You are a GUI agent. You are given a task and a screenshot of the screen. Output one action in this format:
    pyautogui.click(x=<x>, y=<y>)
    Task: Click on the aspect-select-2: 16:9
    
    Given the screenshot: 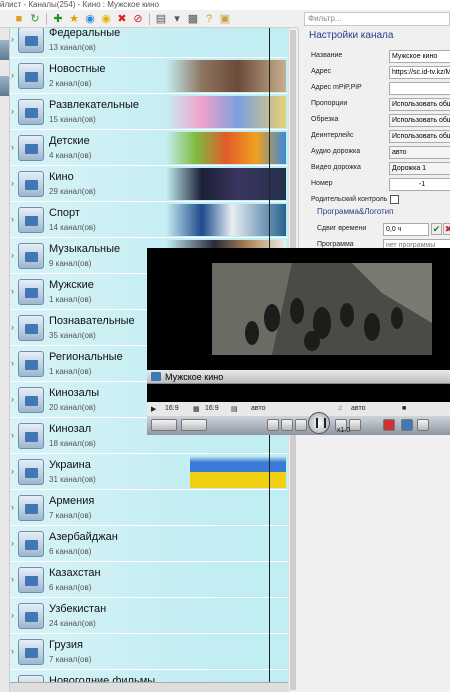 What is the action you would take?
    pyautogui.click(x=212, y=408)
    